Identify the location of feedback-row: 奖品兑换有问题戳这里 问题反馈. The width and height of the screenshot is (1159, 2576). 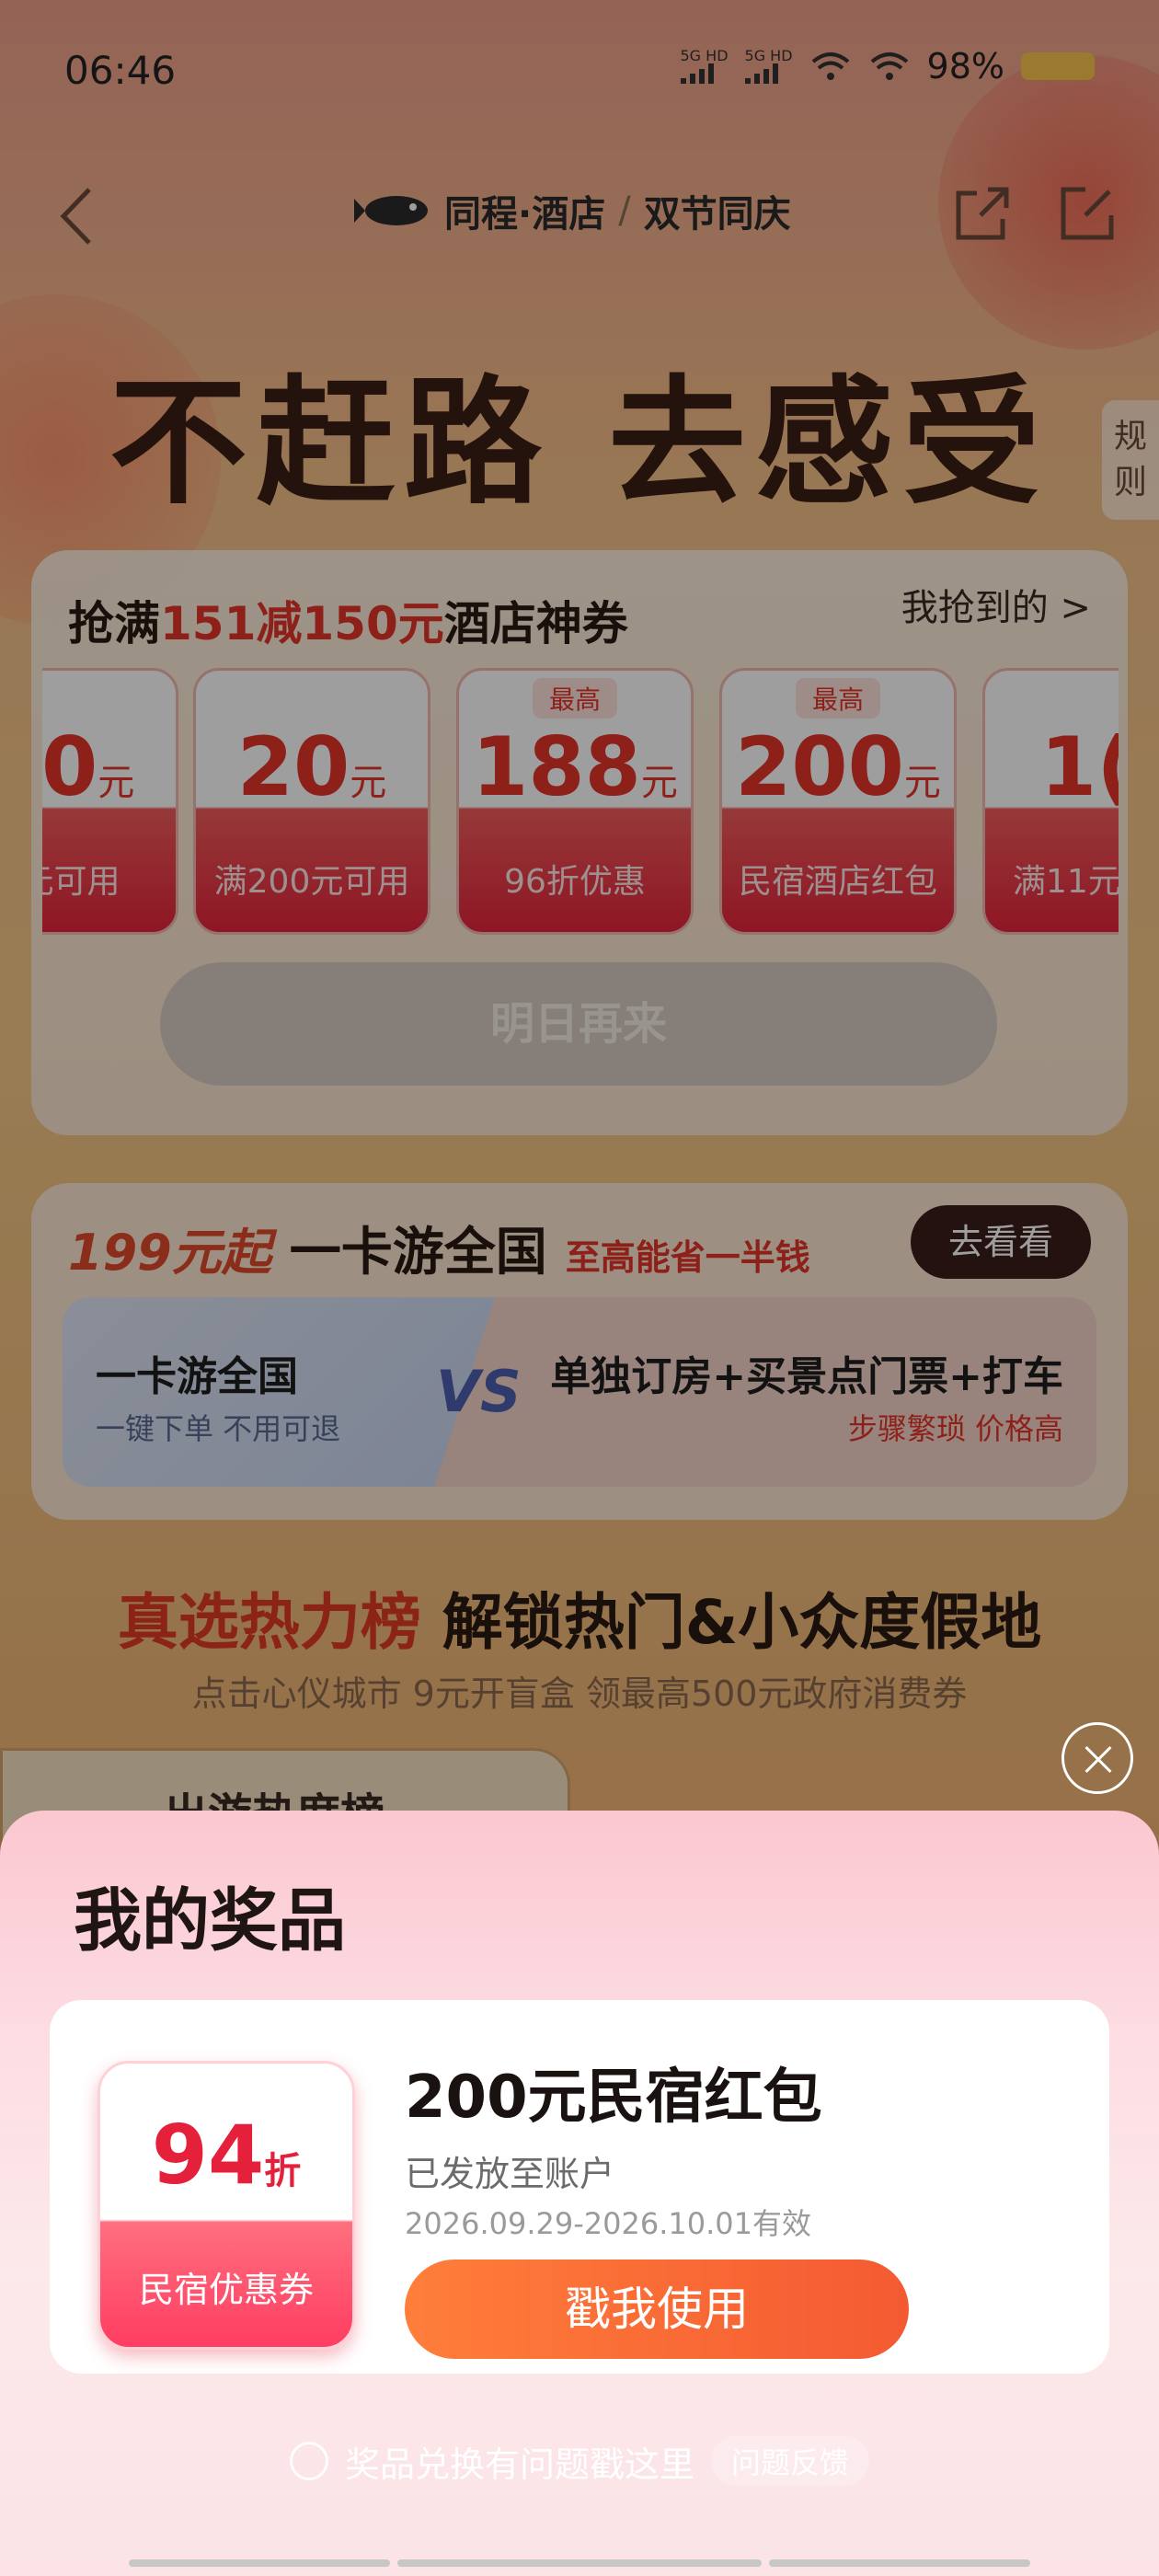
(579, 2461).